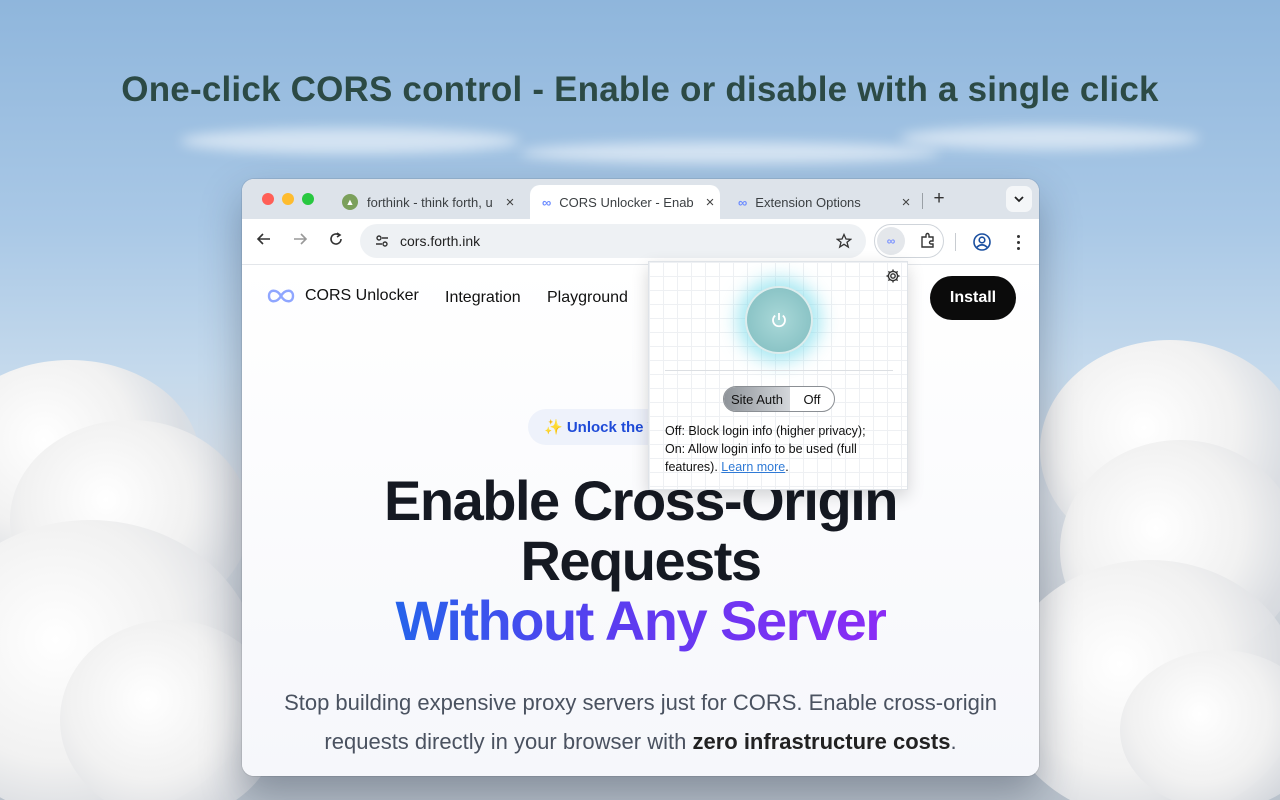  Describe the element at coordinates (483, 298) in the screenshot. I see `nav-link-integration: Integration` at that location.